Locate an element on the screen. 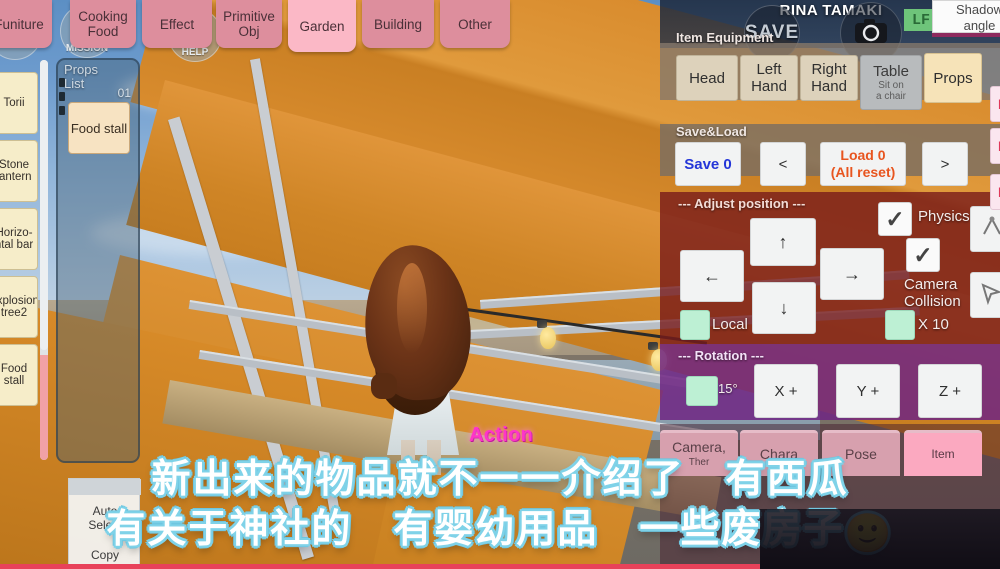  move-gizmo-icon is located at coordinates (989, 295).